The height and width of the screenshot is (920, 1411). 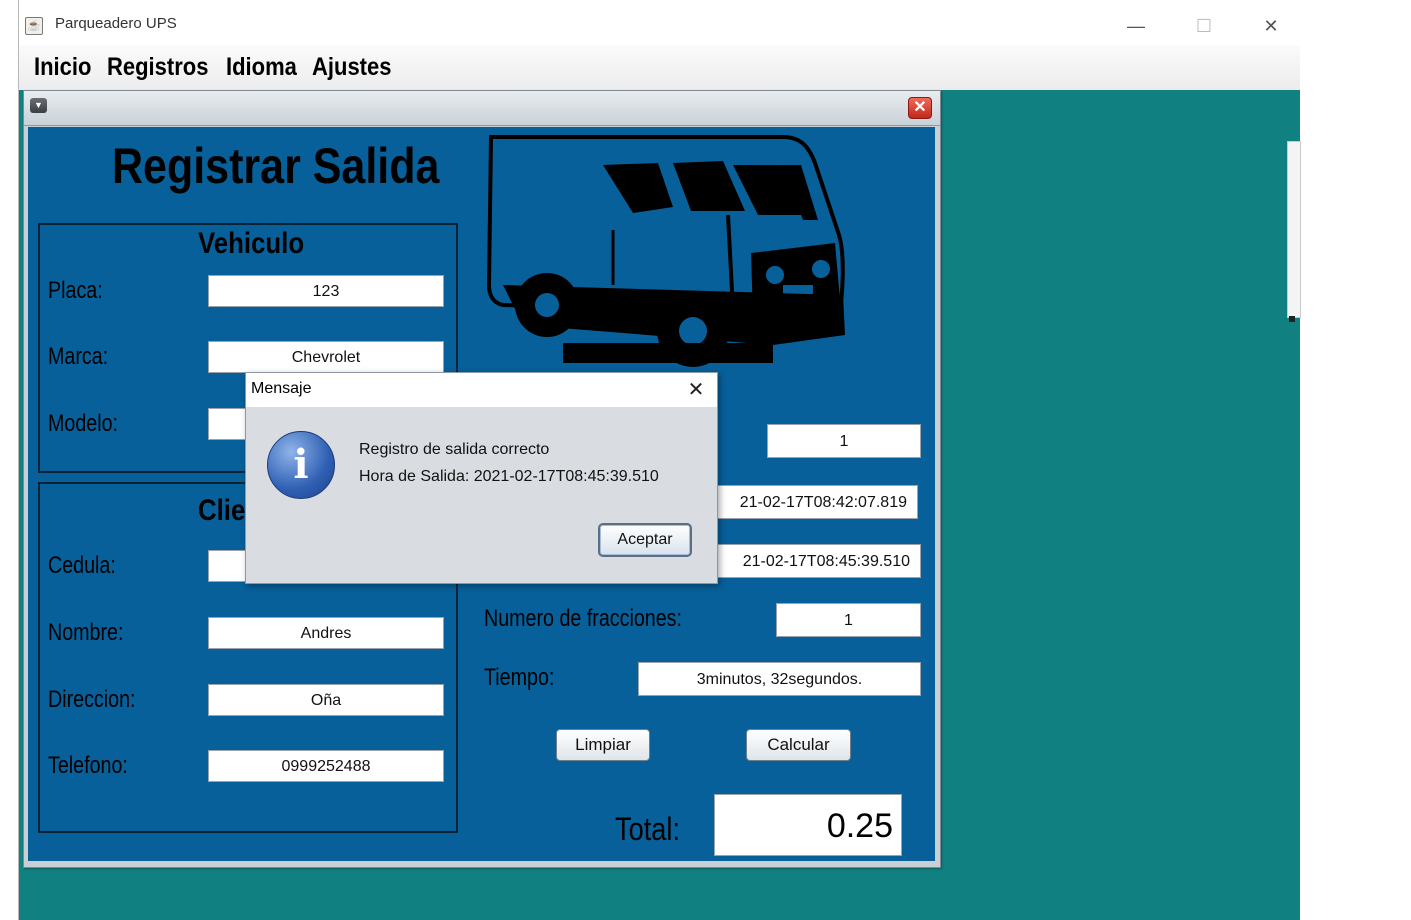 I want to click on close-window-button: ✕, so click(x=1271, y=26).